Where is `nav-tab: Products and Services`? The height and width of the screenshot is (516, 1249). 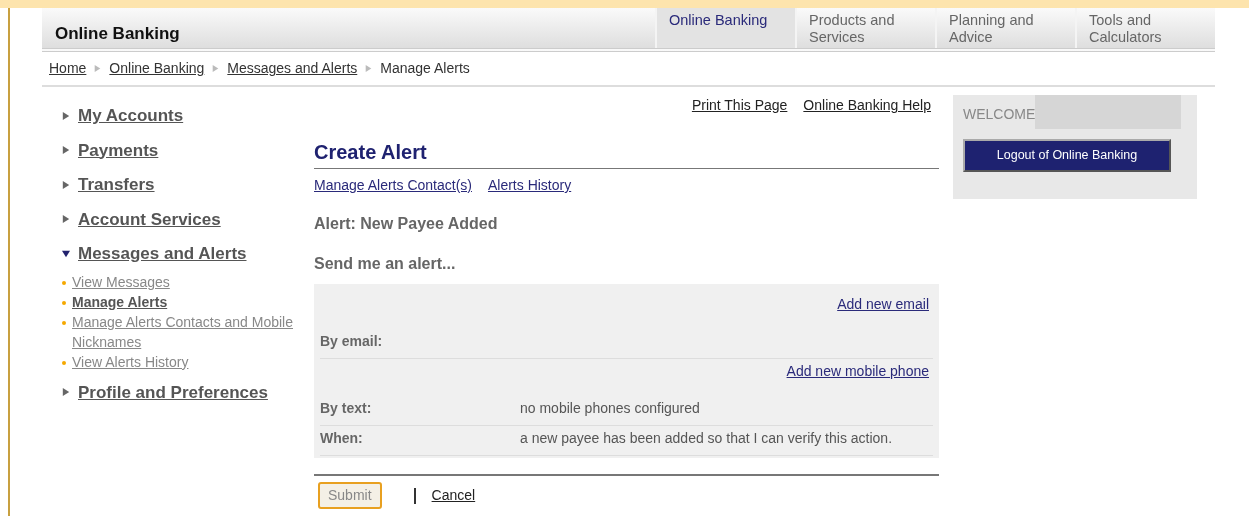
nav-tab: Products and Services is located at coordinates (865, 28).